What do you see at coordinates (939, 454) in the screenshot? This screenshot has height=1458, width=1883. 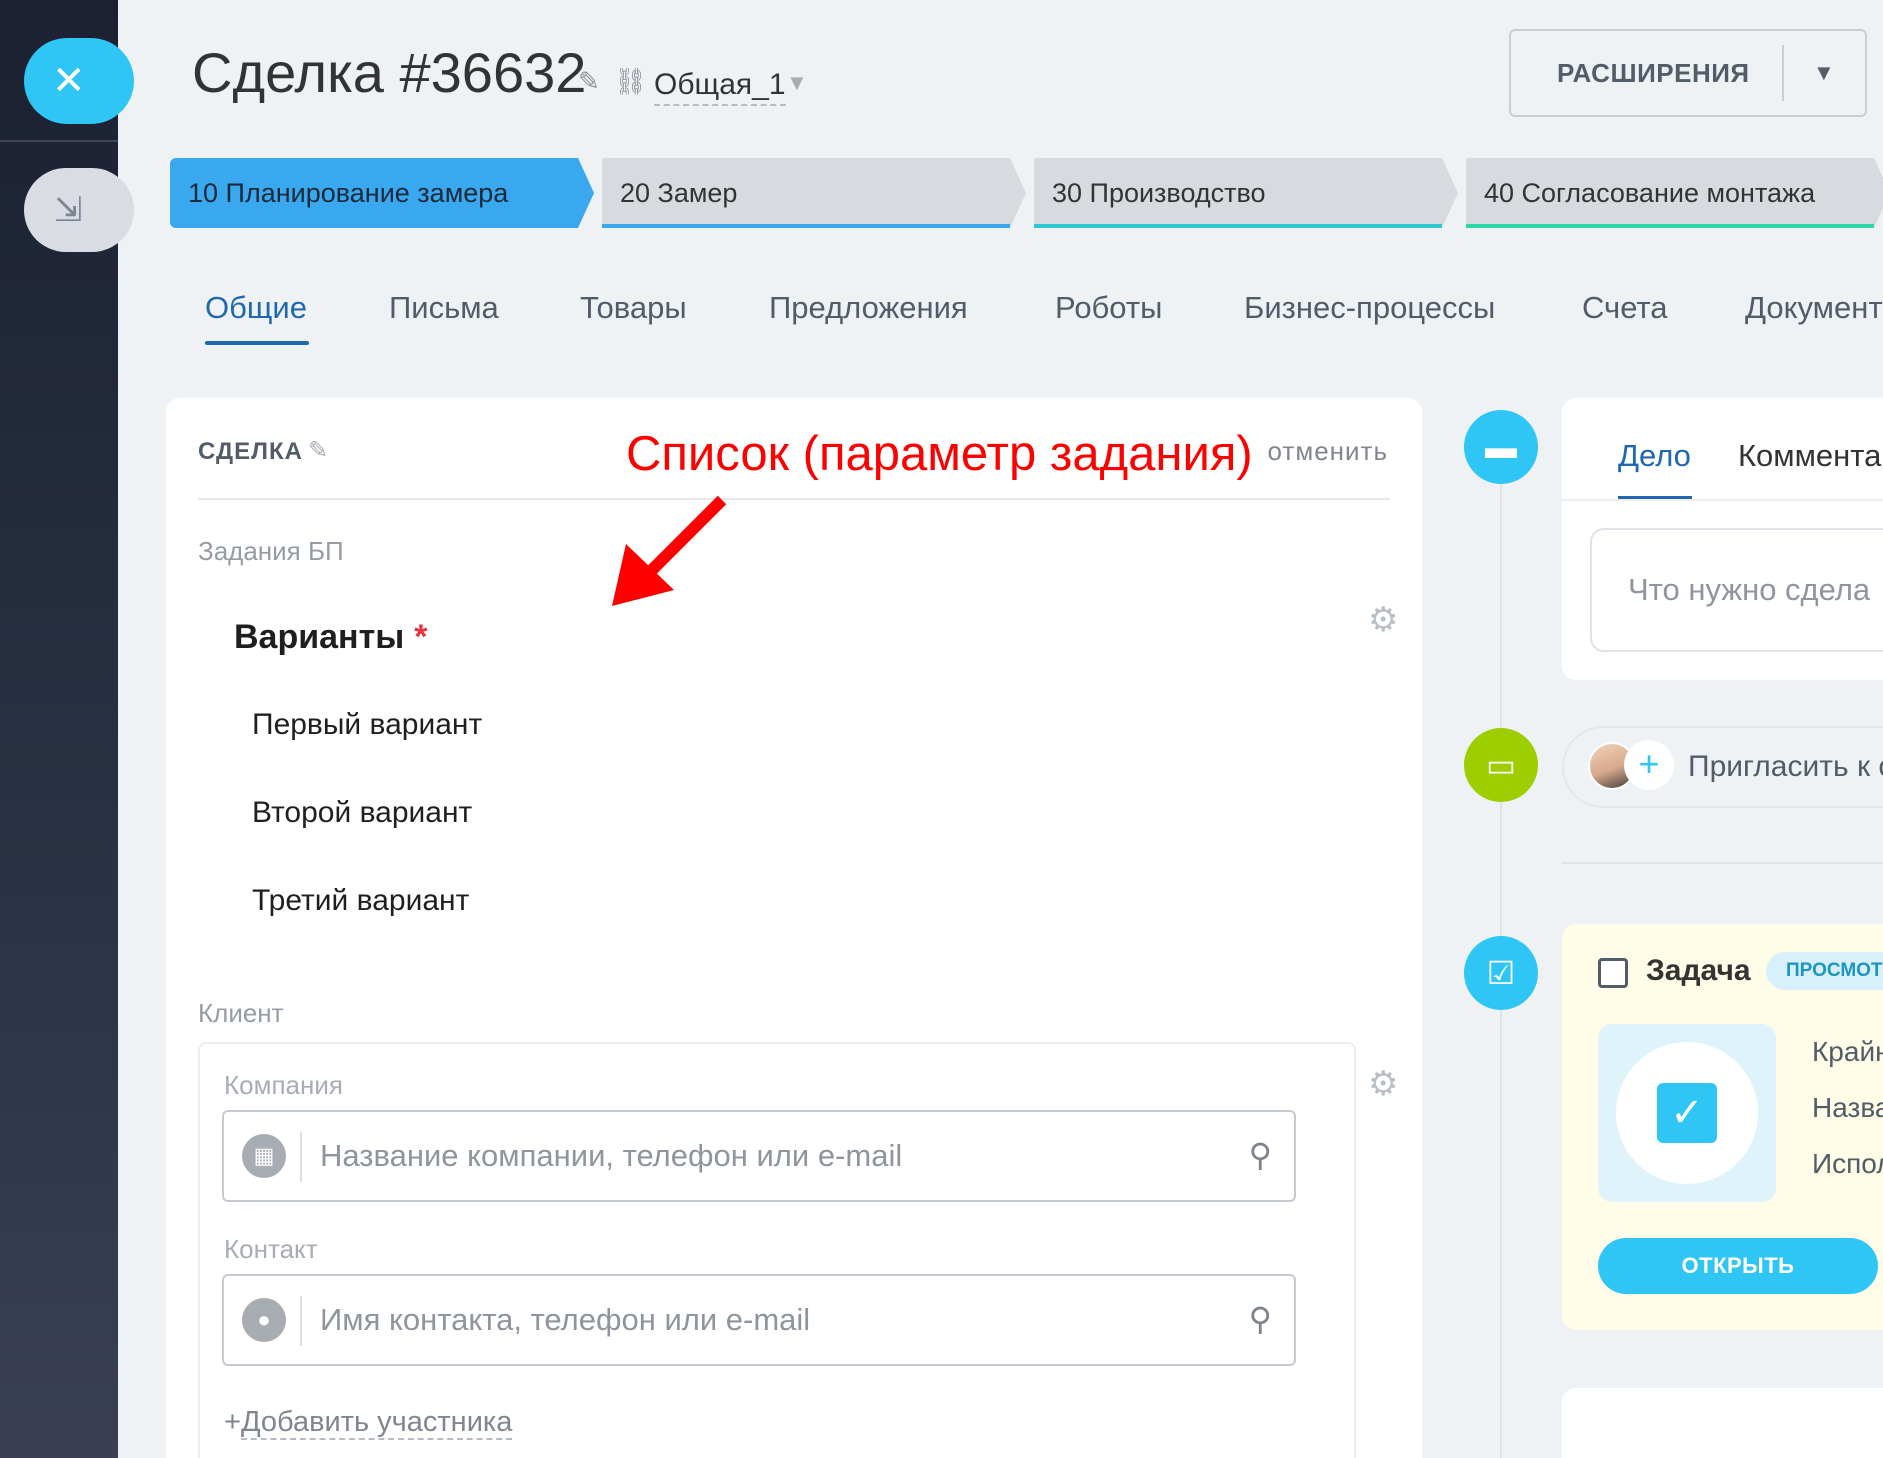 I see `annotation-text: Список (параметр задания)` at bounding box center [939, 454].